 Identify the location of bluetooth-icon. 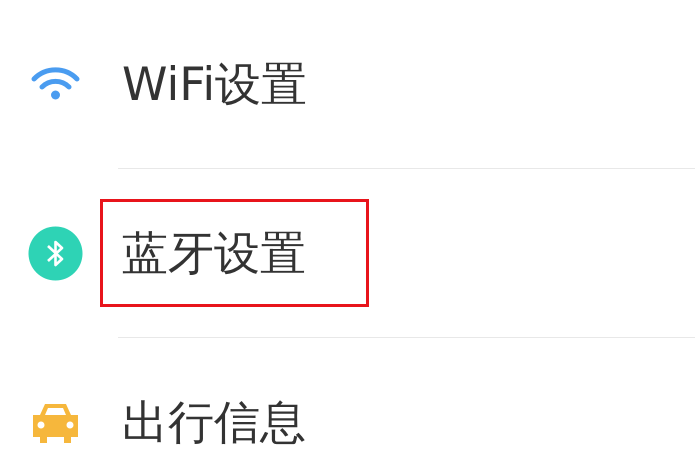
(55, 253).